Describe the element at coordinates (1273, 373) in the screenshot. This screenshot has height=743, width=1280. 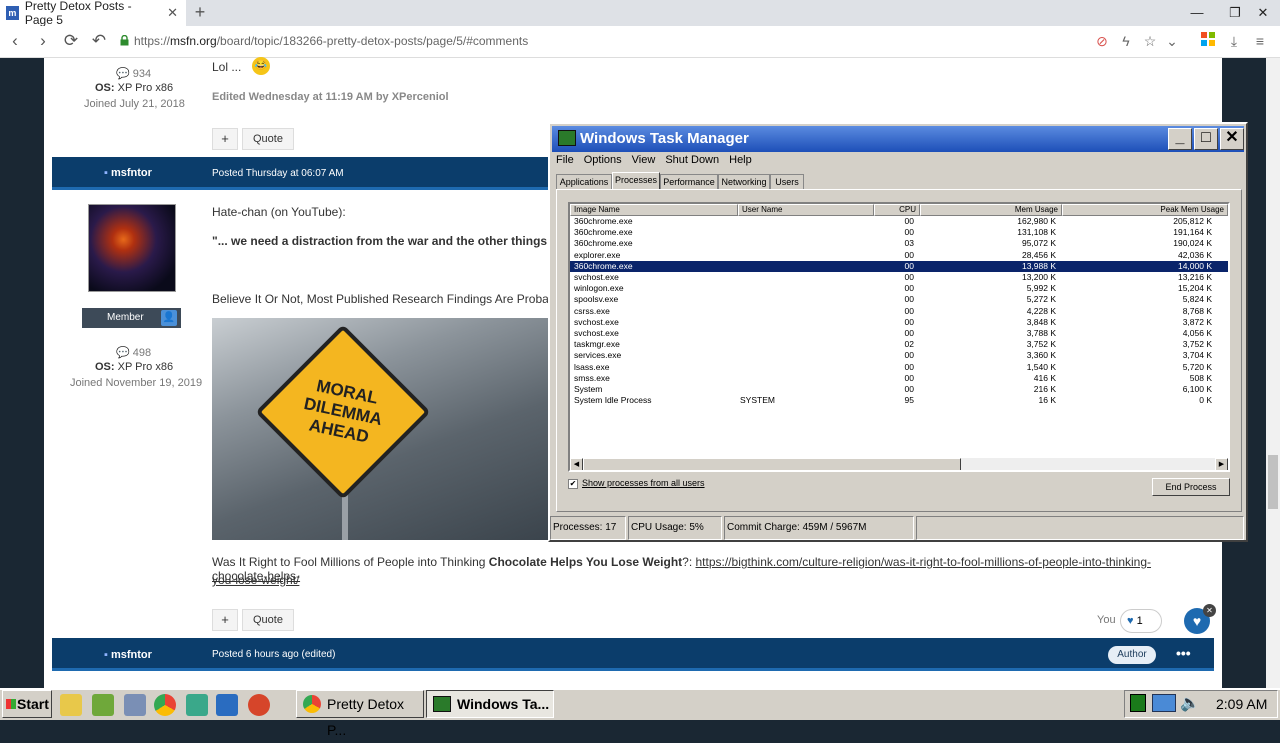
I see `page-scrollbar` at that location.